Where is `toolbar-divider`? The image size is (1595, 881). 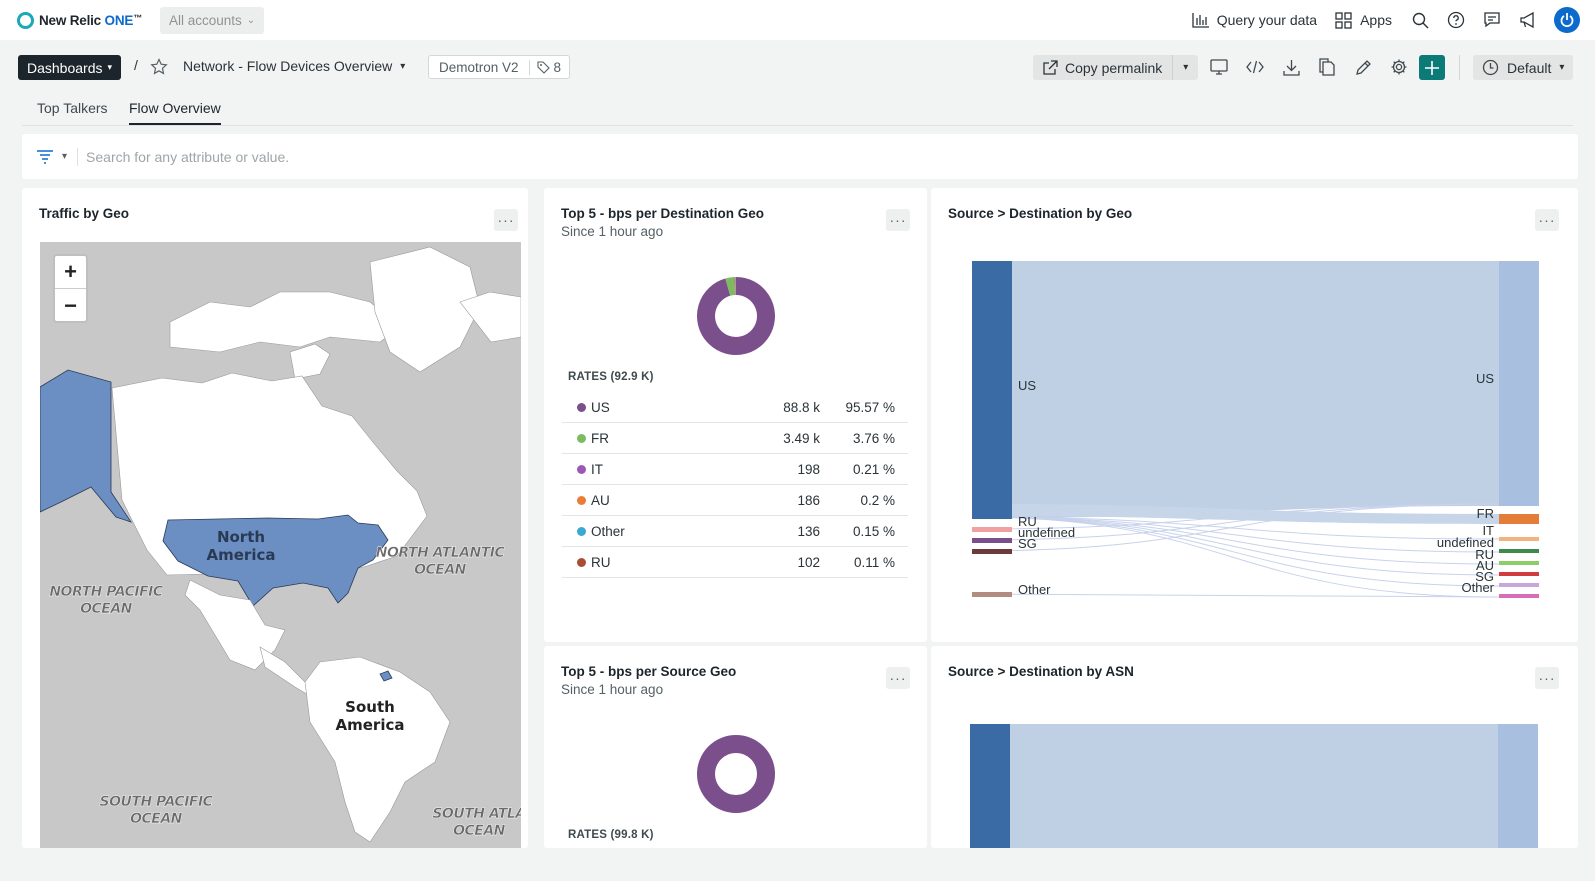 toolbar-divider is located at coordinates (1459, 67).